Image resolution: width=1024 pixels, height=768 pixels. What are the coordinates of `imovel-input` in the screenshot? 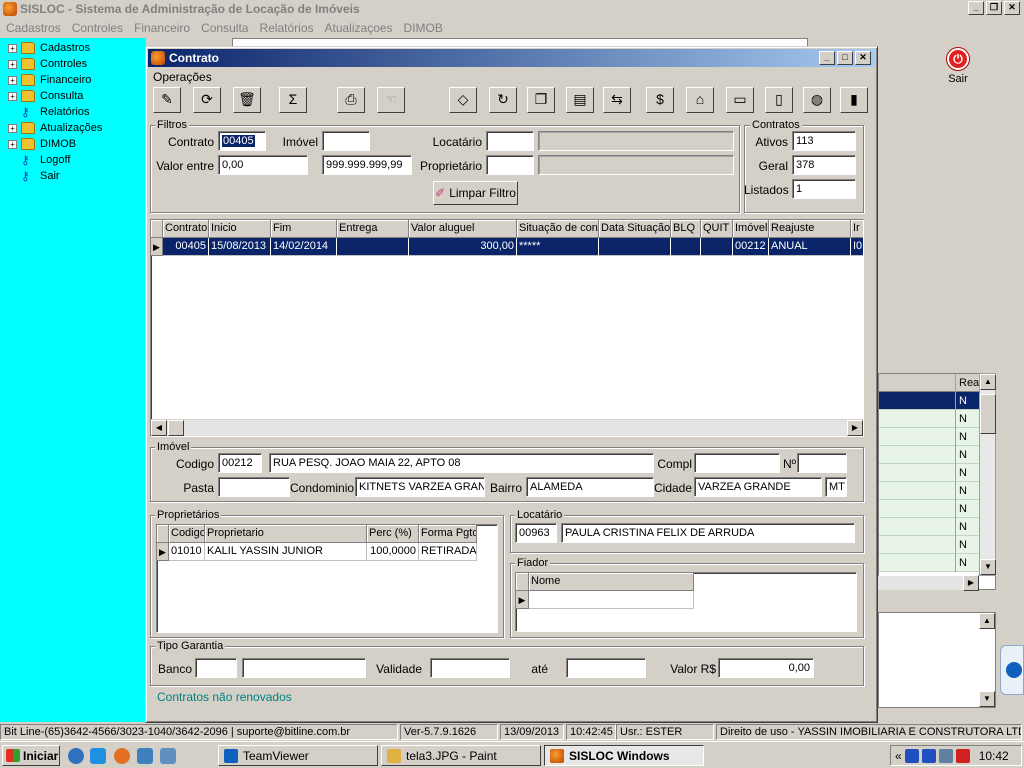 It's located at (346, 141).